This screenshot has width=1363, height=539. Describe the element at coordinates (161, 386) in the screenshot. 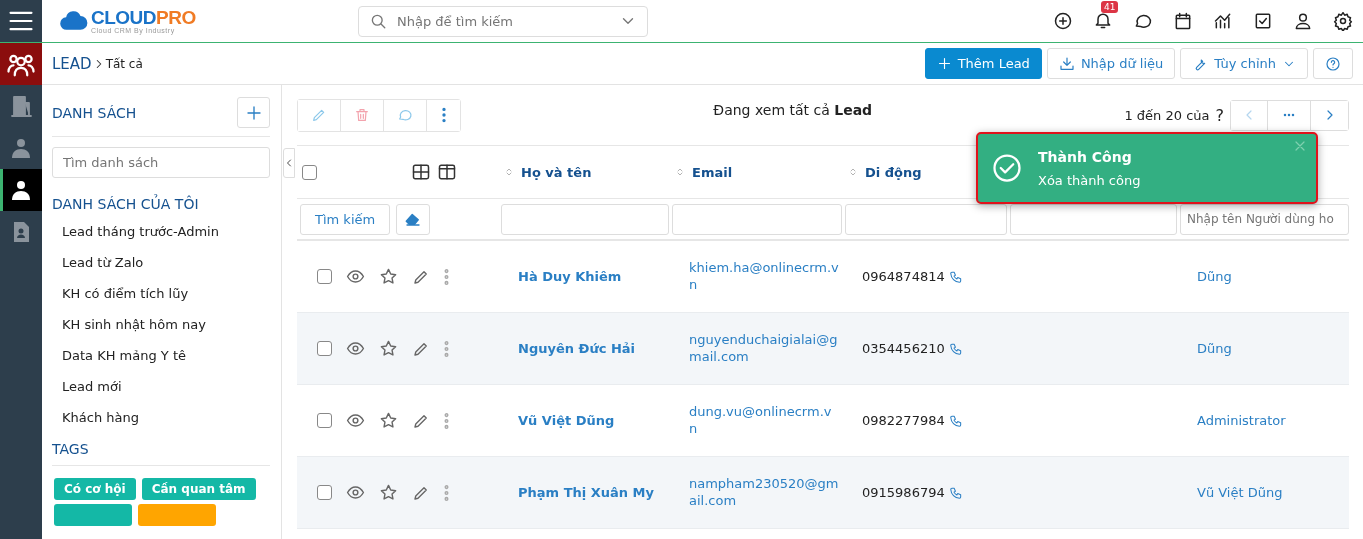

I see `list-item: Lead mới` at that location.